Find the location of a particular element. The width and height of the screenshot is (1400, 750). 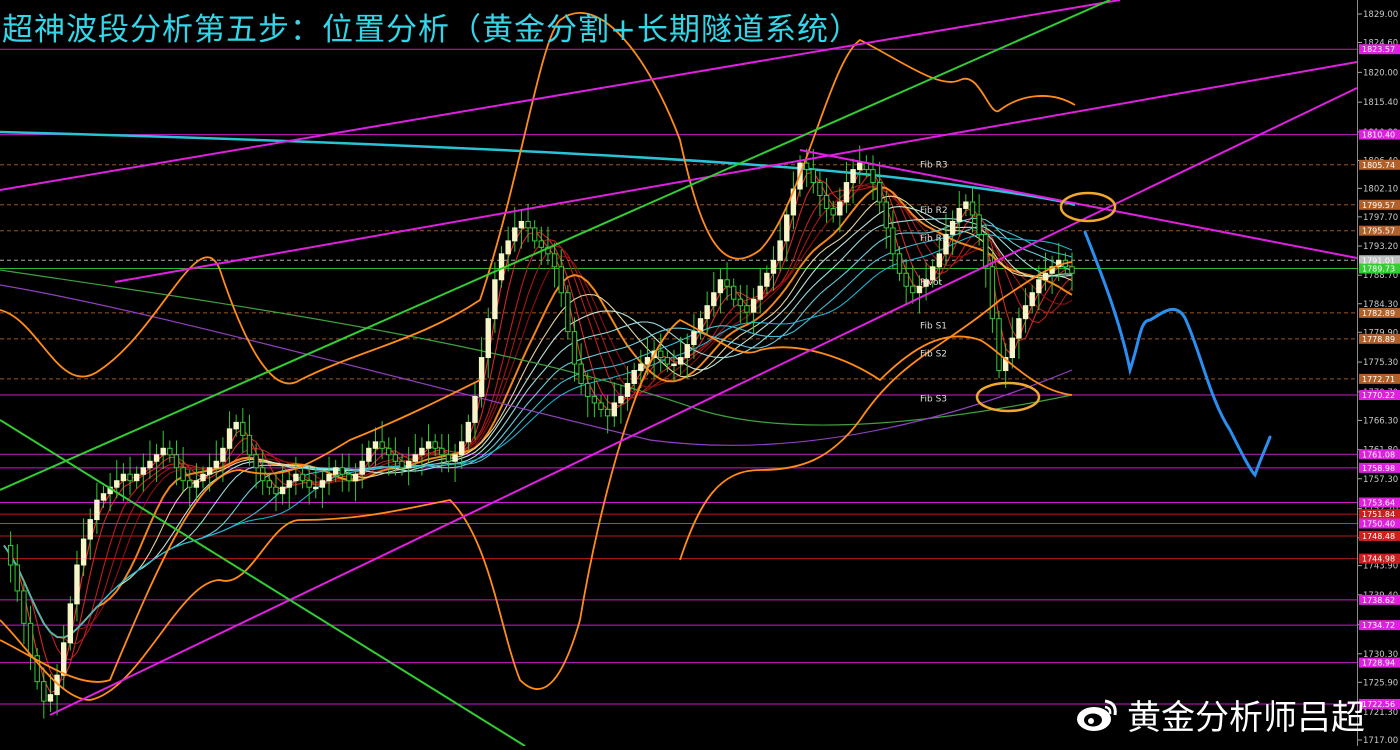

pivot-label: Fib S3 is located at coordinates (933, 400).